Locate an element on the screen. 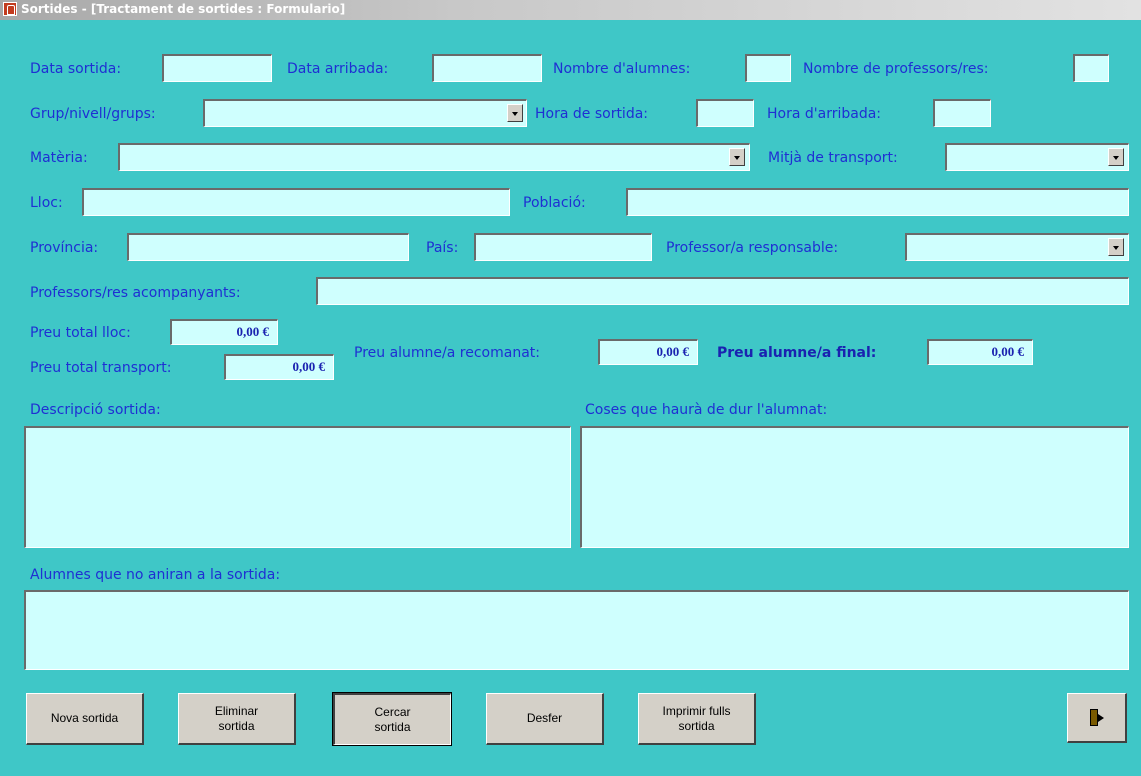 The image size is (1141, 776). label-pais: País: is located at coordinates (442, 248).